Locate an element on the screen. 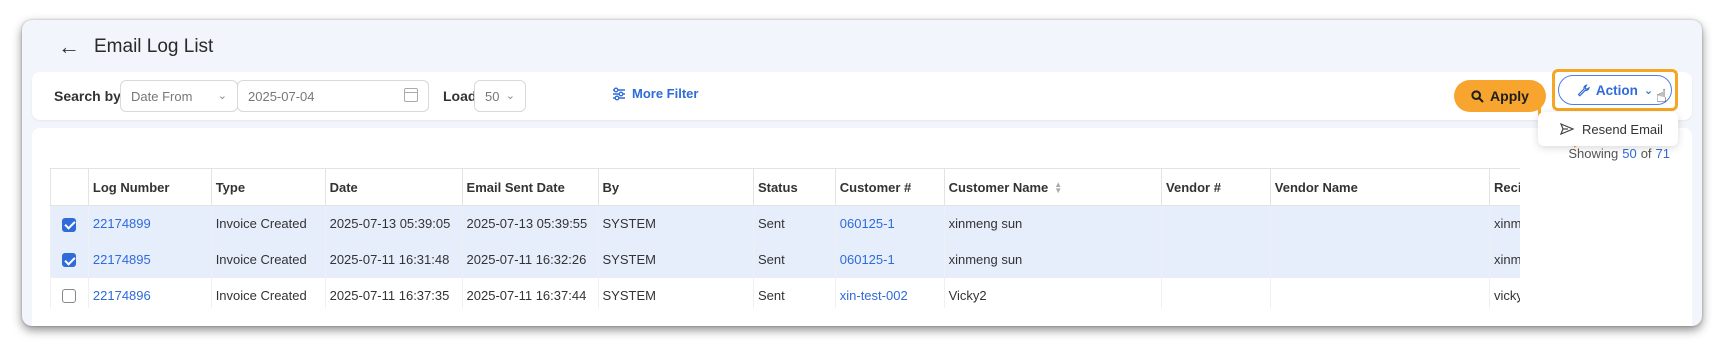  col-customer-no: Customer # is located at coordinates (889, 187).